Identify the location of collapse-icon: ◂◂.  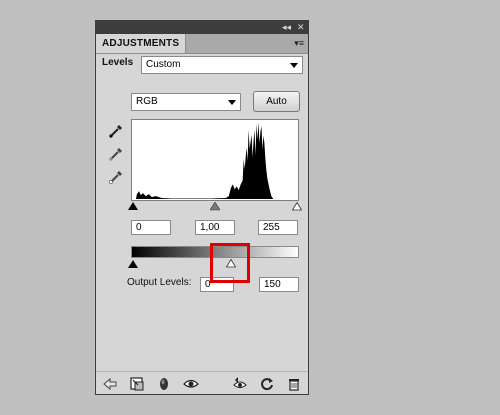
(286, 27).